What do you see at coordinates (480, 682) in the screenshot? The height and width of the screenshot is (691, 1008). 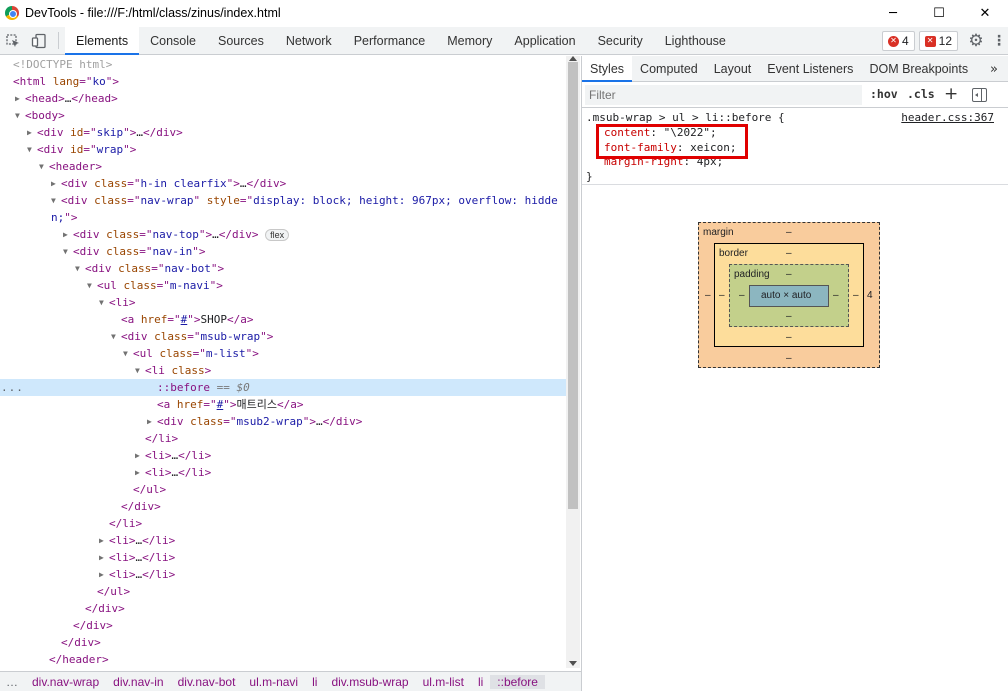 I see `breadcrumb-item: li` at bounding box center [480, 682].